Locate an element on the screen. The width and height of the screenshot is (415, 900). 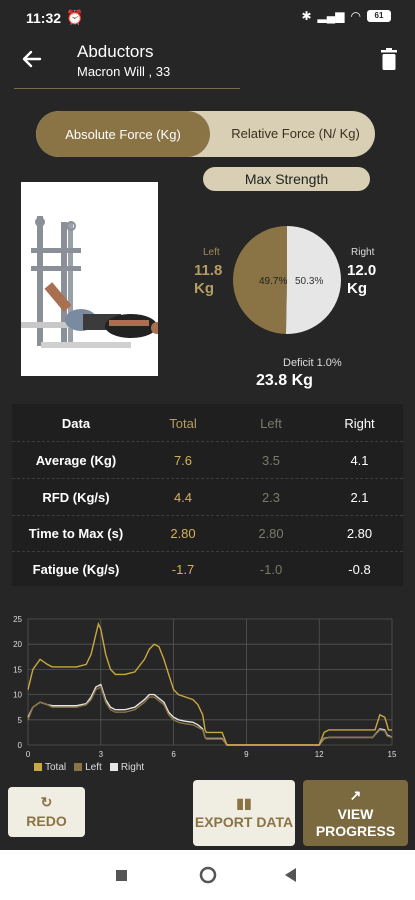
table-header: Data Total Left Right is located at coordinates (207, 423).